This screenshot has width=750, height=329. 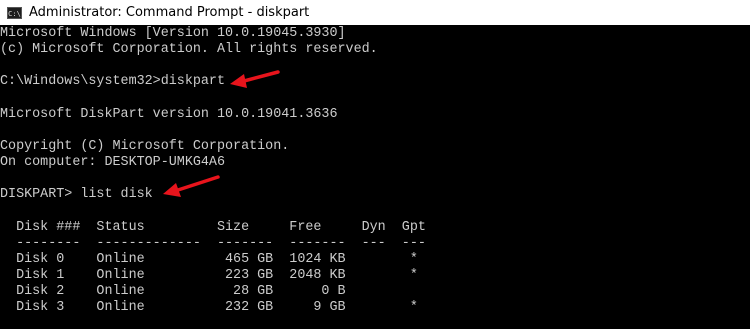 I want to click on console-line-computer-name: On computer: DESKTOP-UMKG4A6, so click(x=112, y=162).